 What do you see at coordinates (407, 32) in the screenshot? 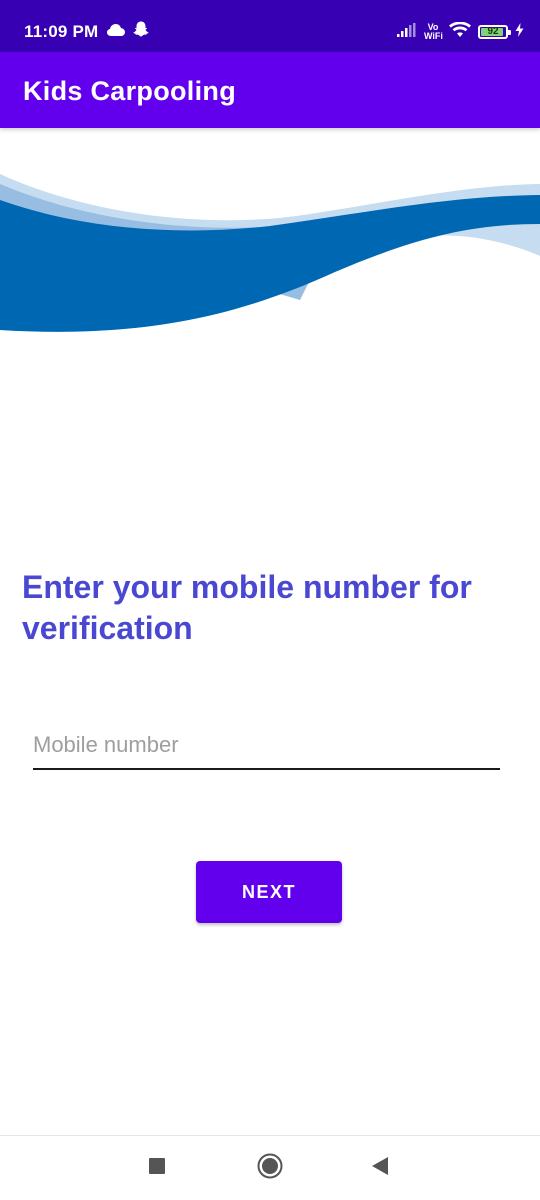
I see `signal-icon` at bounding box center [407, 32].